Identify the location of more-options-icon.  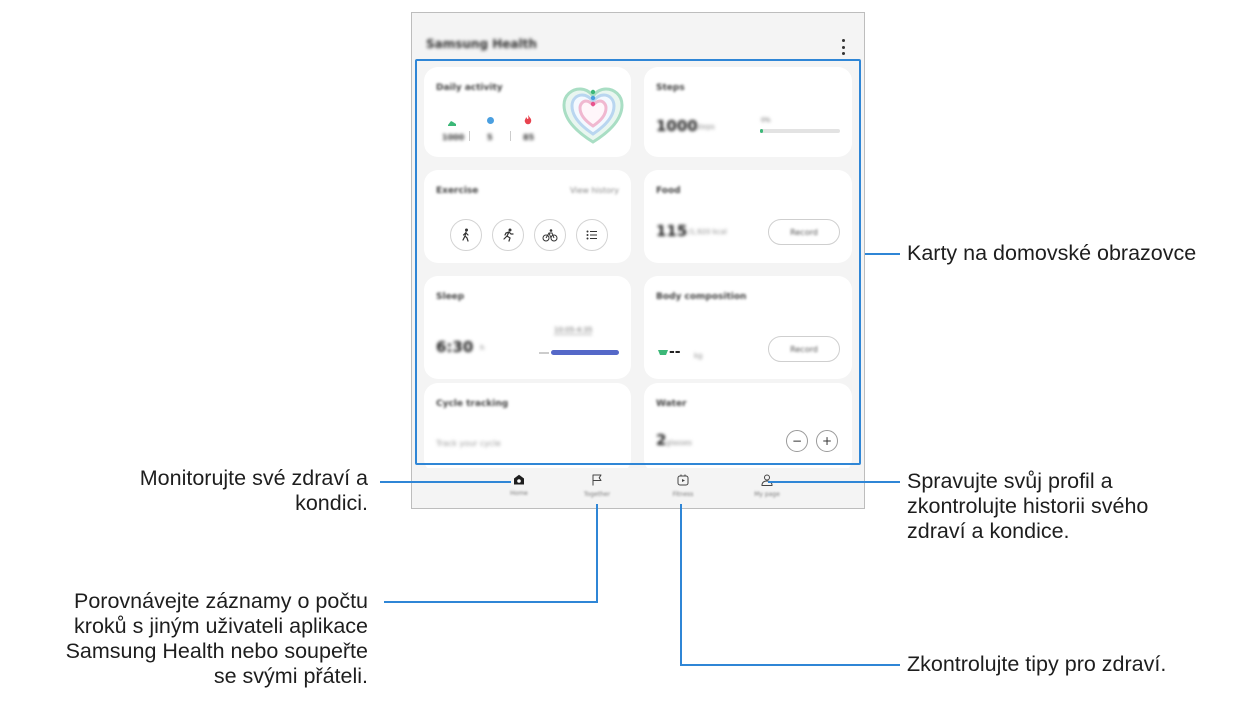
(843, 47).